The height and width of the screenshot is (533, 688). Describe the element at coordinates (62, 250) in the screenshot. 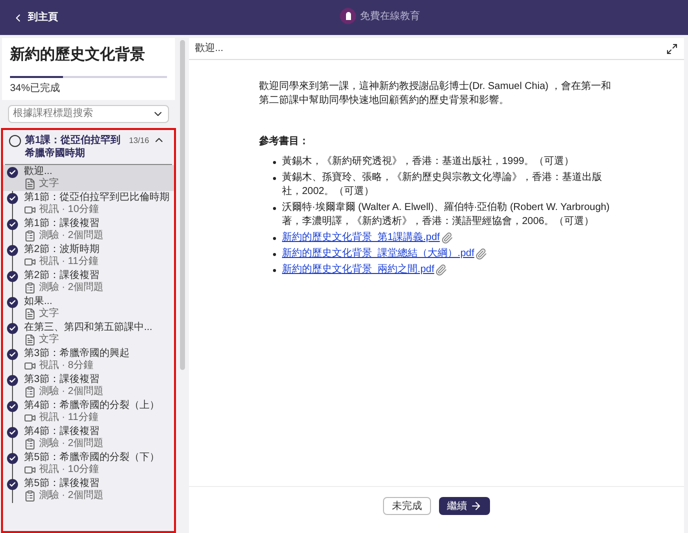

I see `item-title: 第2節：波斯時期` at that location.